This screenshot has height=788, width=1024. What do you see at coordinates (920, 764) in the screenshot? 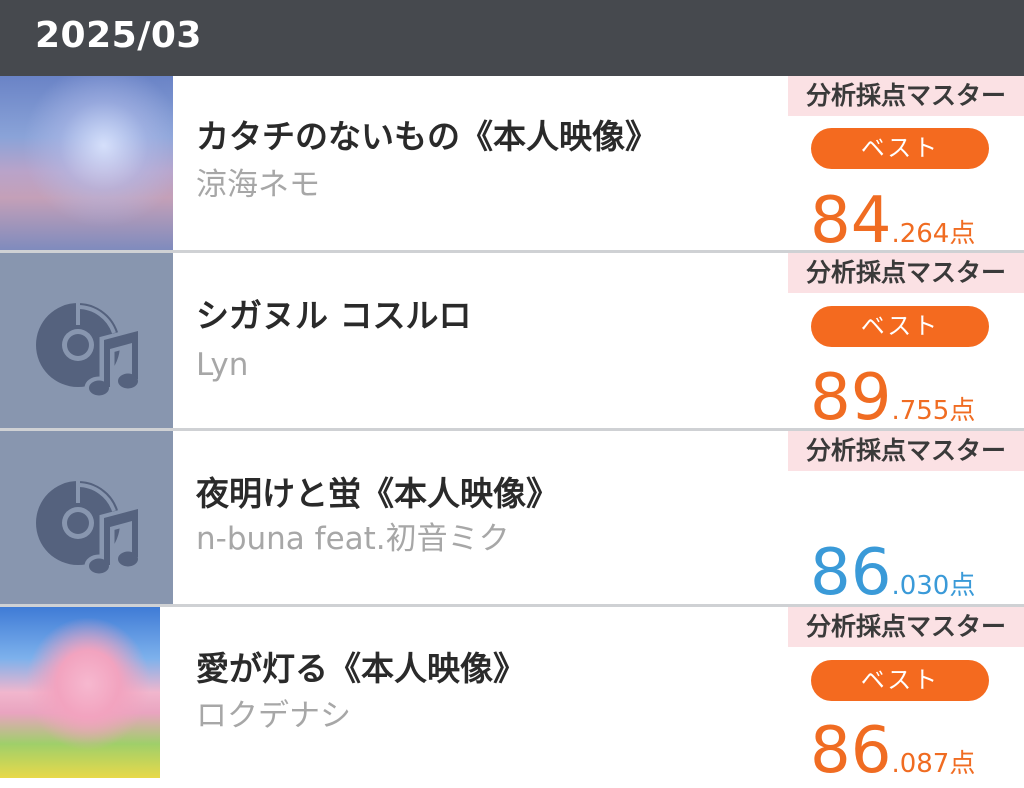
I see `score-decimal: .087` at bounding box center [920, 764].